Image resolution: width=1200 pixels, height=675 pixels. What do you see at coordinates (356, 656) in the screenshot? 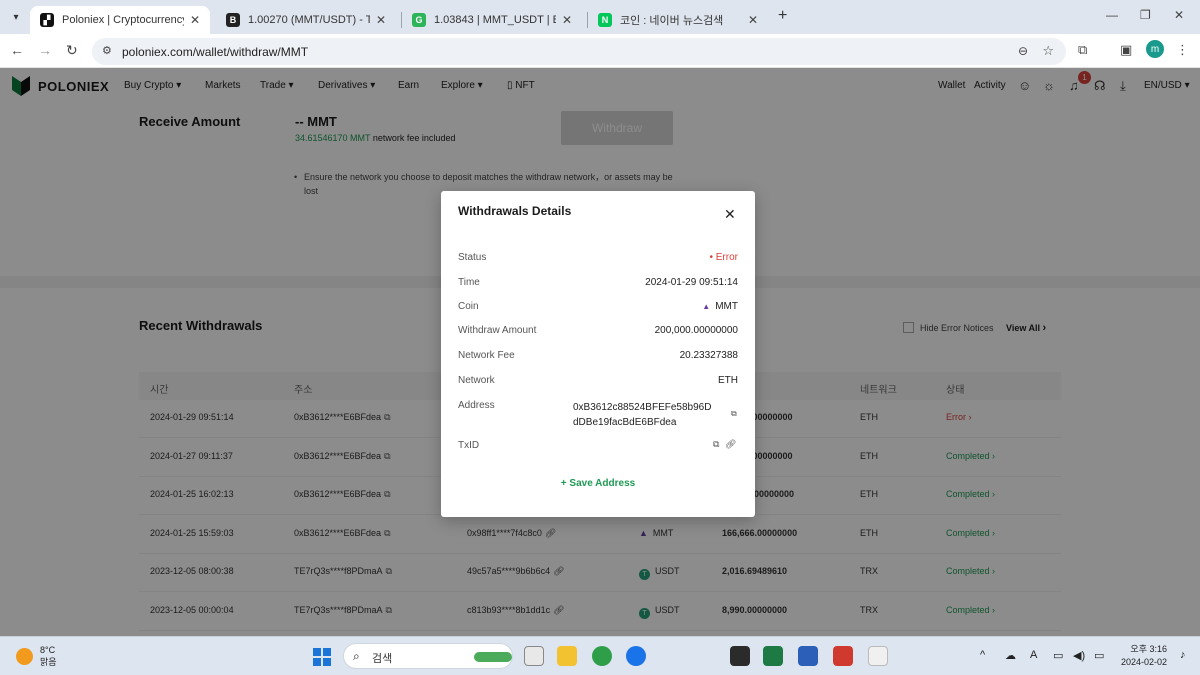
I see `search-icon: ⌕` at bounding box center [356, 656].